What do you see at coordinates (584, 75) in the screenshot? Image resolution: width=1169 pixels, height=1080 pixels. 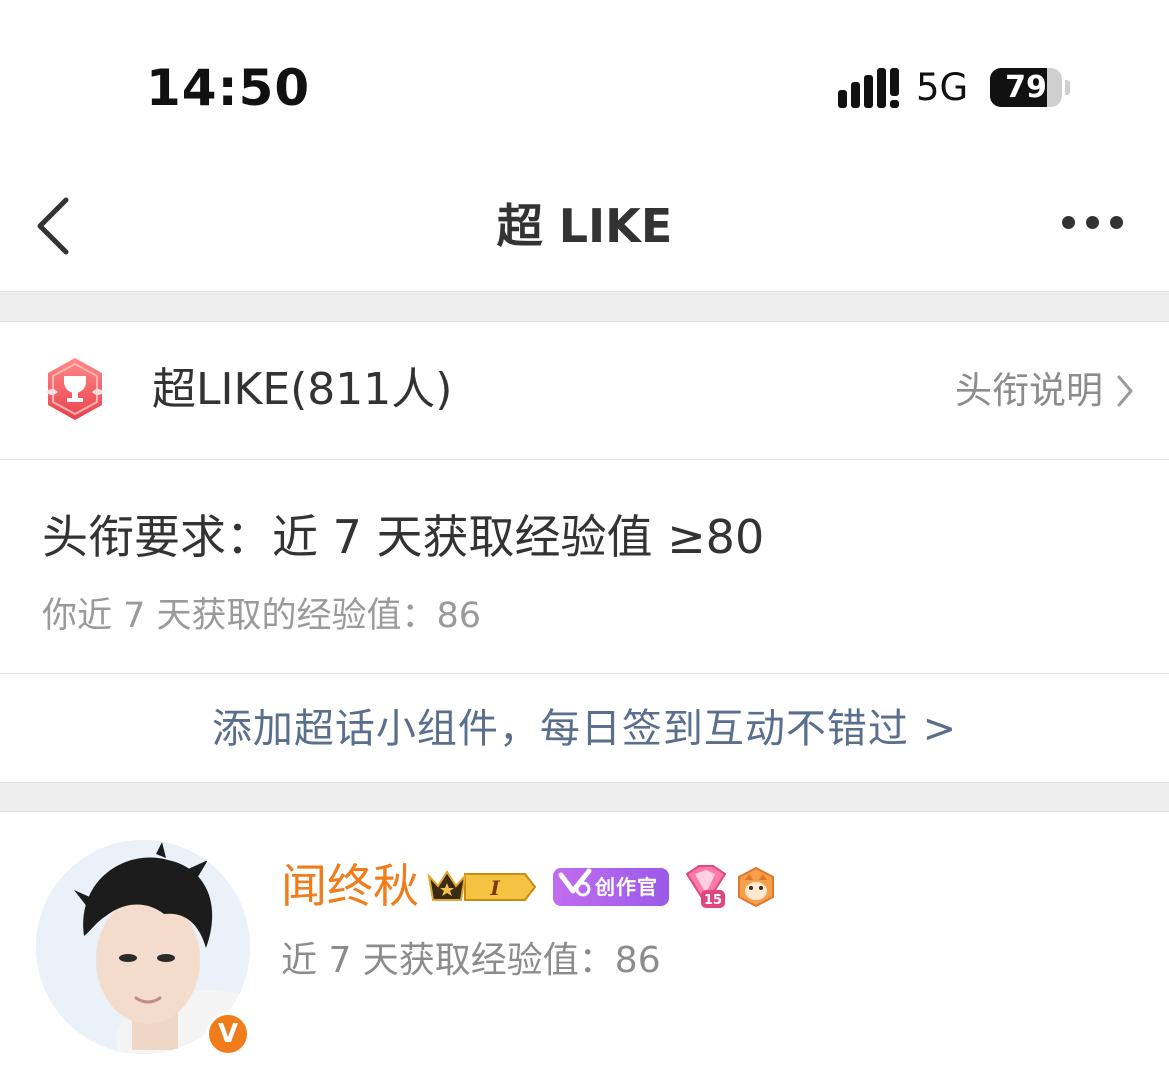 I see `status-bar: 14:50 5G 79` at bounding box center [584, 75].